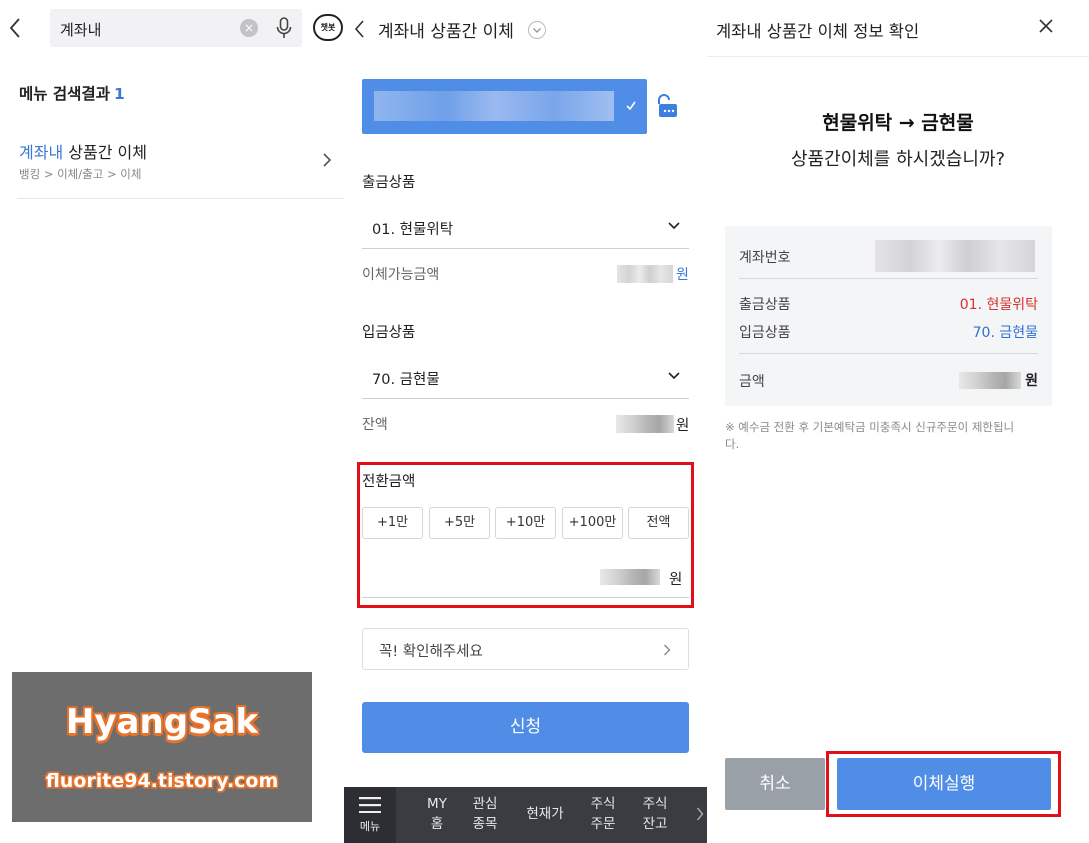 The width and height of the screenshot is (1089, 843). What do you see at coordinates (64, 94) in the screenshot?
I see `results-label: 메뉴 검색결과` at bounding box center [64, 94].